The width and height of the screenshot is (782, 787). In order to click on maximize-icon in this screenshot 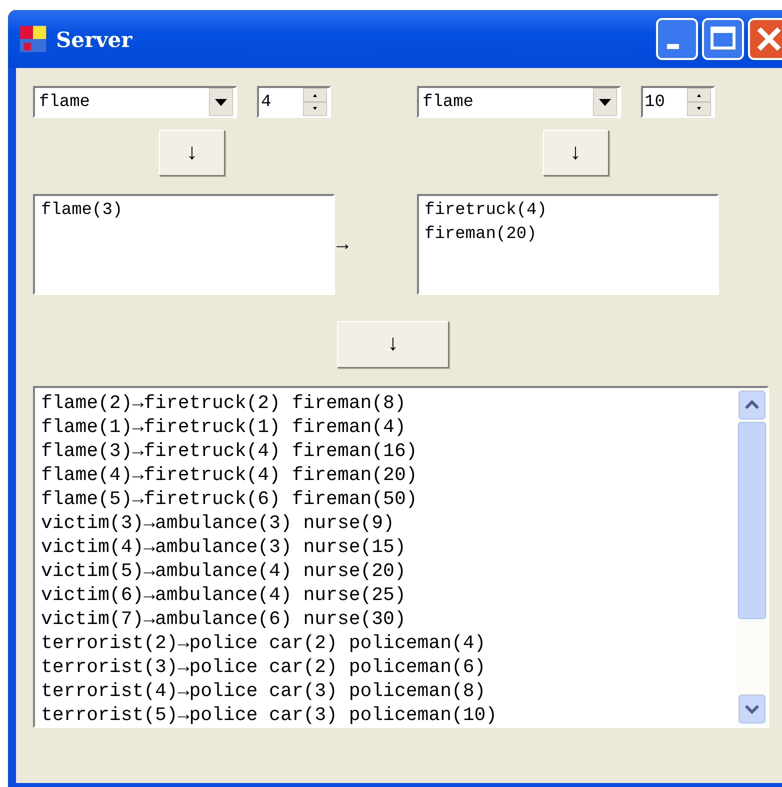, I will do `click(723, 39)`.